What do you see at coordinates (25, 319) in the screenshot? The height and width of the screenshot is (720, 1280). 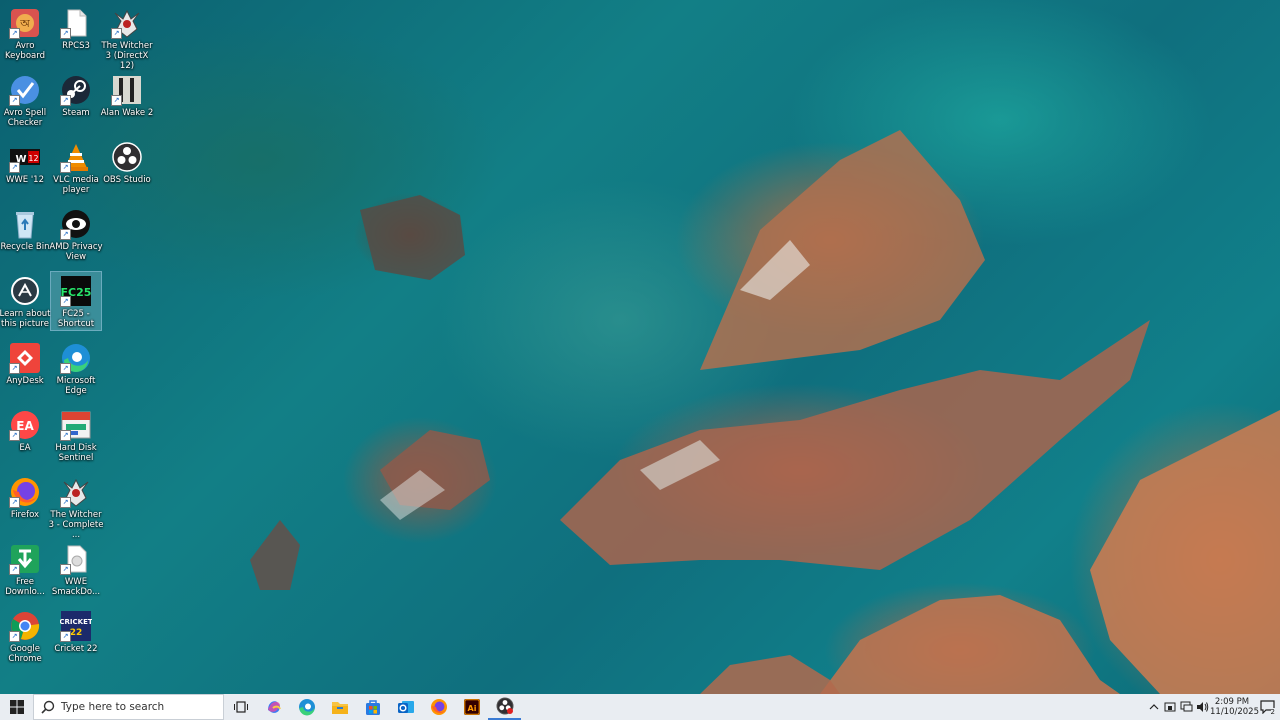 I see `icon-label: Learn about this picture` at bounding box center [25, 319].